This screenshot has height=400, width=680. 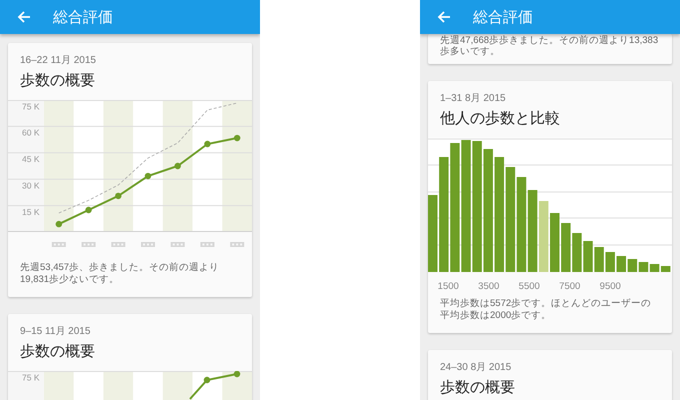 I want to click on x-axis-label: 7500, so click(x=570, y=286).